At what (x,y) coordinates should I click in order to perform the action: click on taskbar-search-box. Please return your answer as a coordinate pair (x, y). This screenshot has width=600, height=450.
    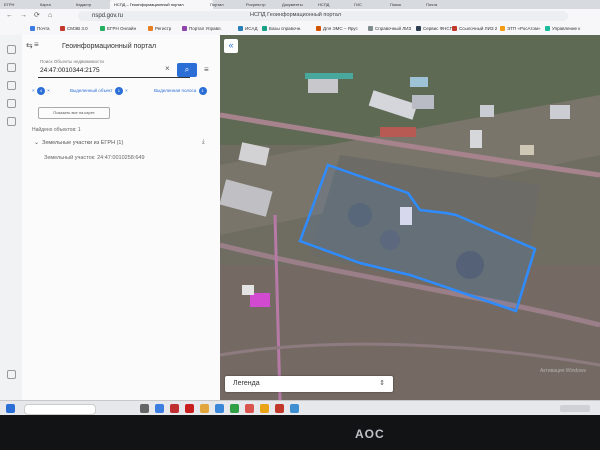
    Looking at the image, I should click on (60, 409).